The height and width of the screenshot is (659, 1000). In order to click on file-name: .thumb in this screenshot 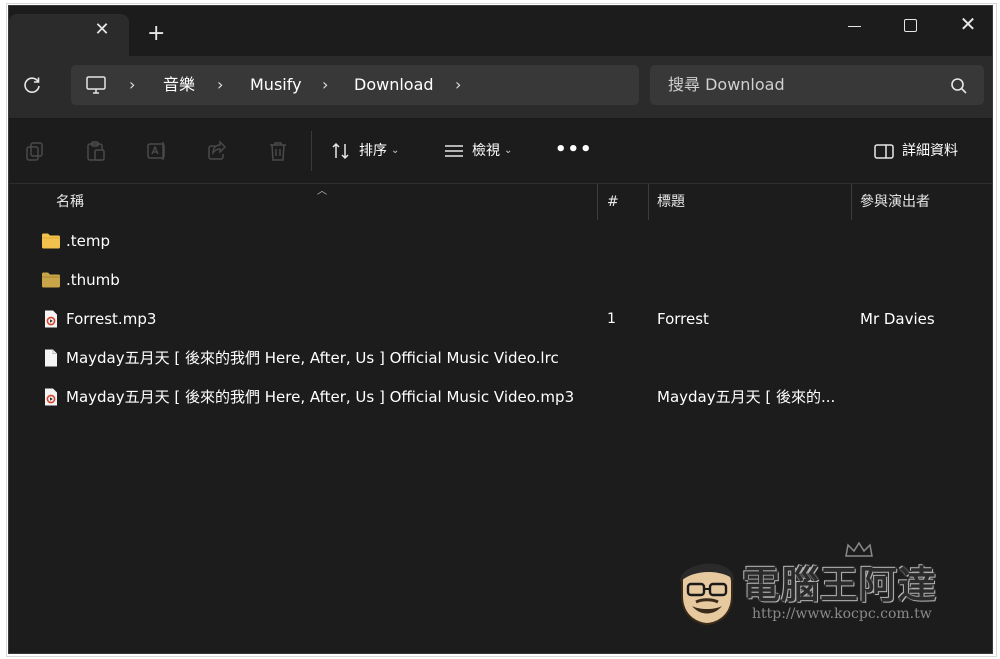, I will do `click(93, 280)`.